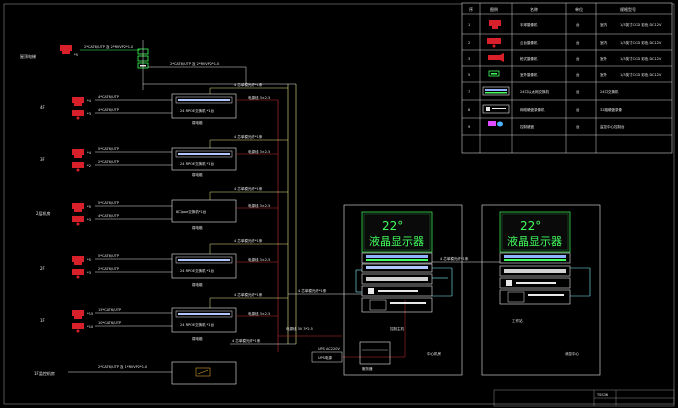  Describe the element at coordinates (469, 127) in the screenshot. I see `svg-text: 9` at that location.